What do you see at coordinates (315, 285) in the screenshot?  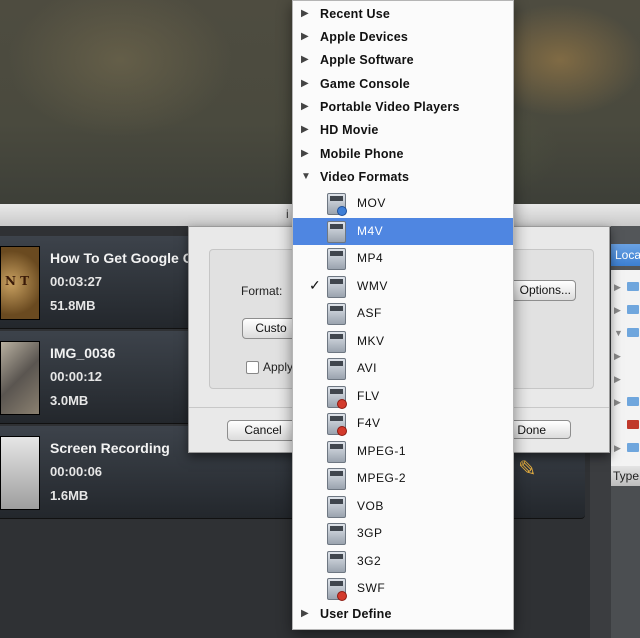 I see `checkmark-icon: ✓` at bounding box center [315, 285].